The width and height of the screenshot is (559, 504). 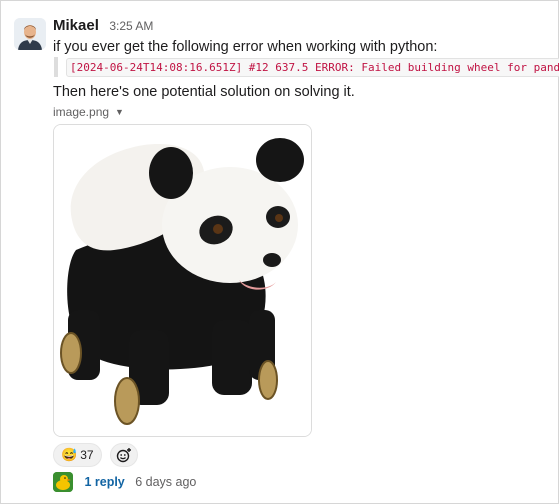 I want to click on last-reply-time: 6 days ago, so click(x=166, y=482).